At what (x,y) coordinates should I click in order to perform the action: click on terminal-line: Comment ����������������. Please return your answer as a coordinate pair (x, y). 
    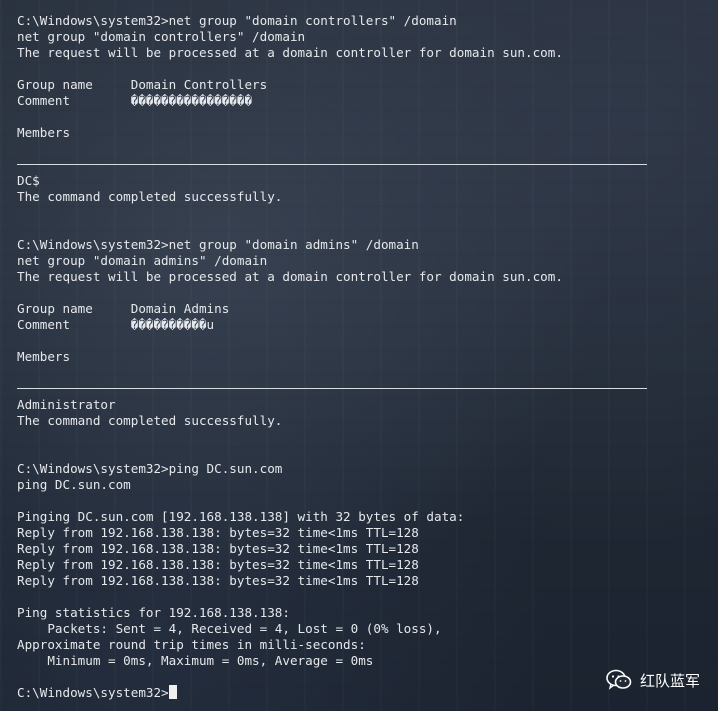
    Looking at the image, I should click on (135, 100).